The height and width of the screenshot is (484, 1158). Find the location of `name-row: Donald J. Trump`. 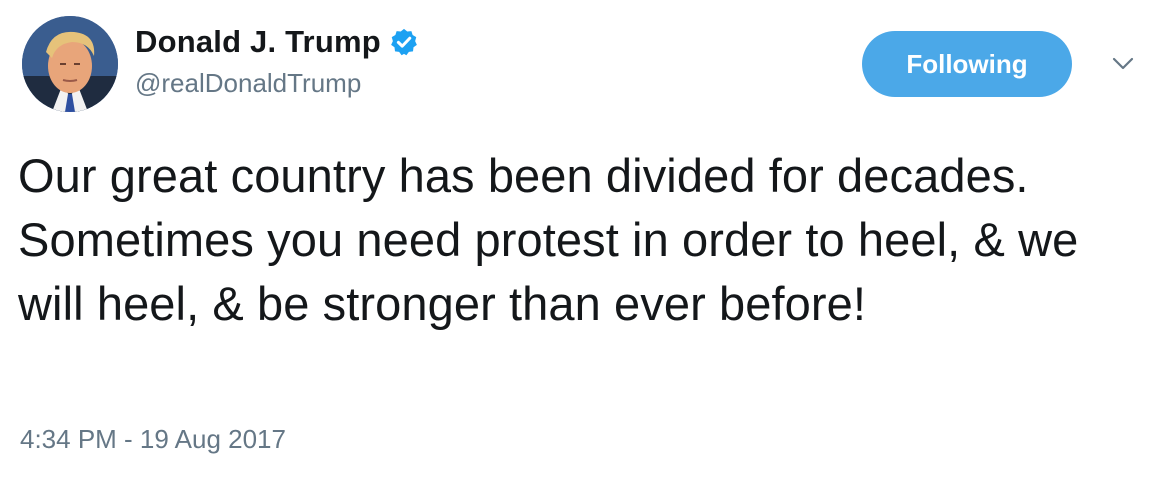

name-row: Donald J. Trump is located at coordinates (277, 42).